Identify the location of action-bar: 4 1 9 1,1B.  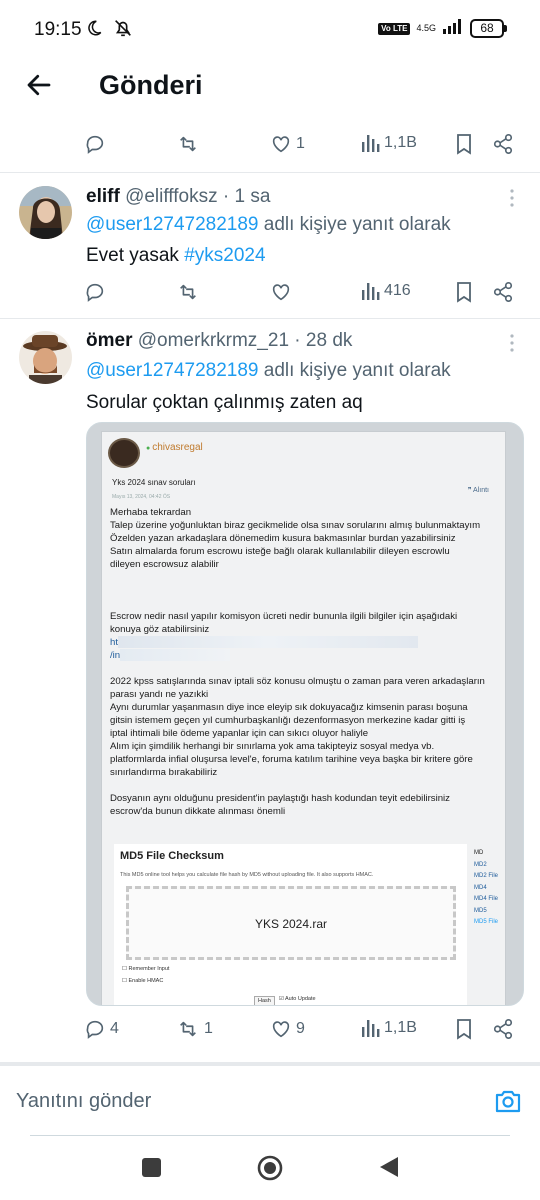
(304, 1033).